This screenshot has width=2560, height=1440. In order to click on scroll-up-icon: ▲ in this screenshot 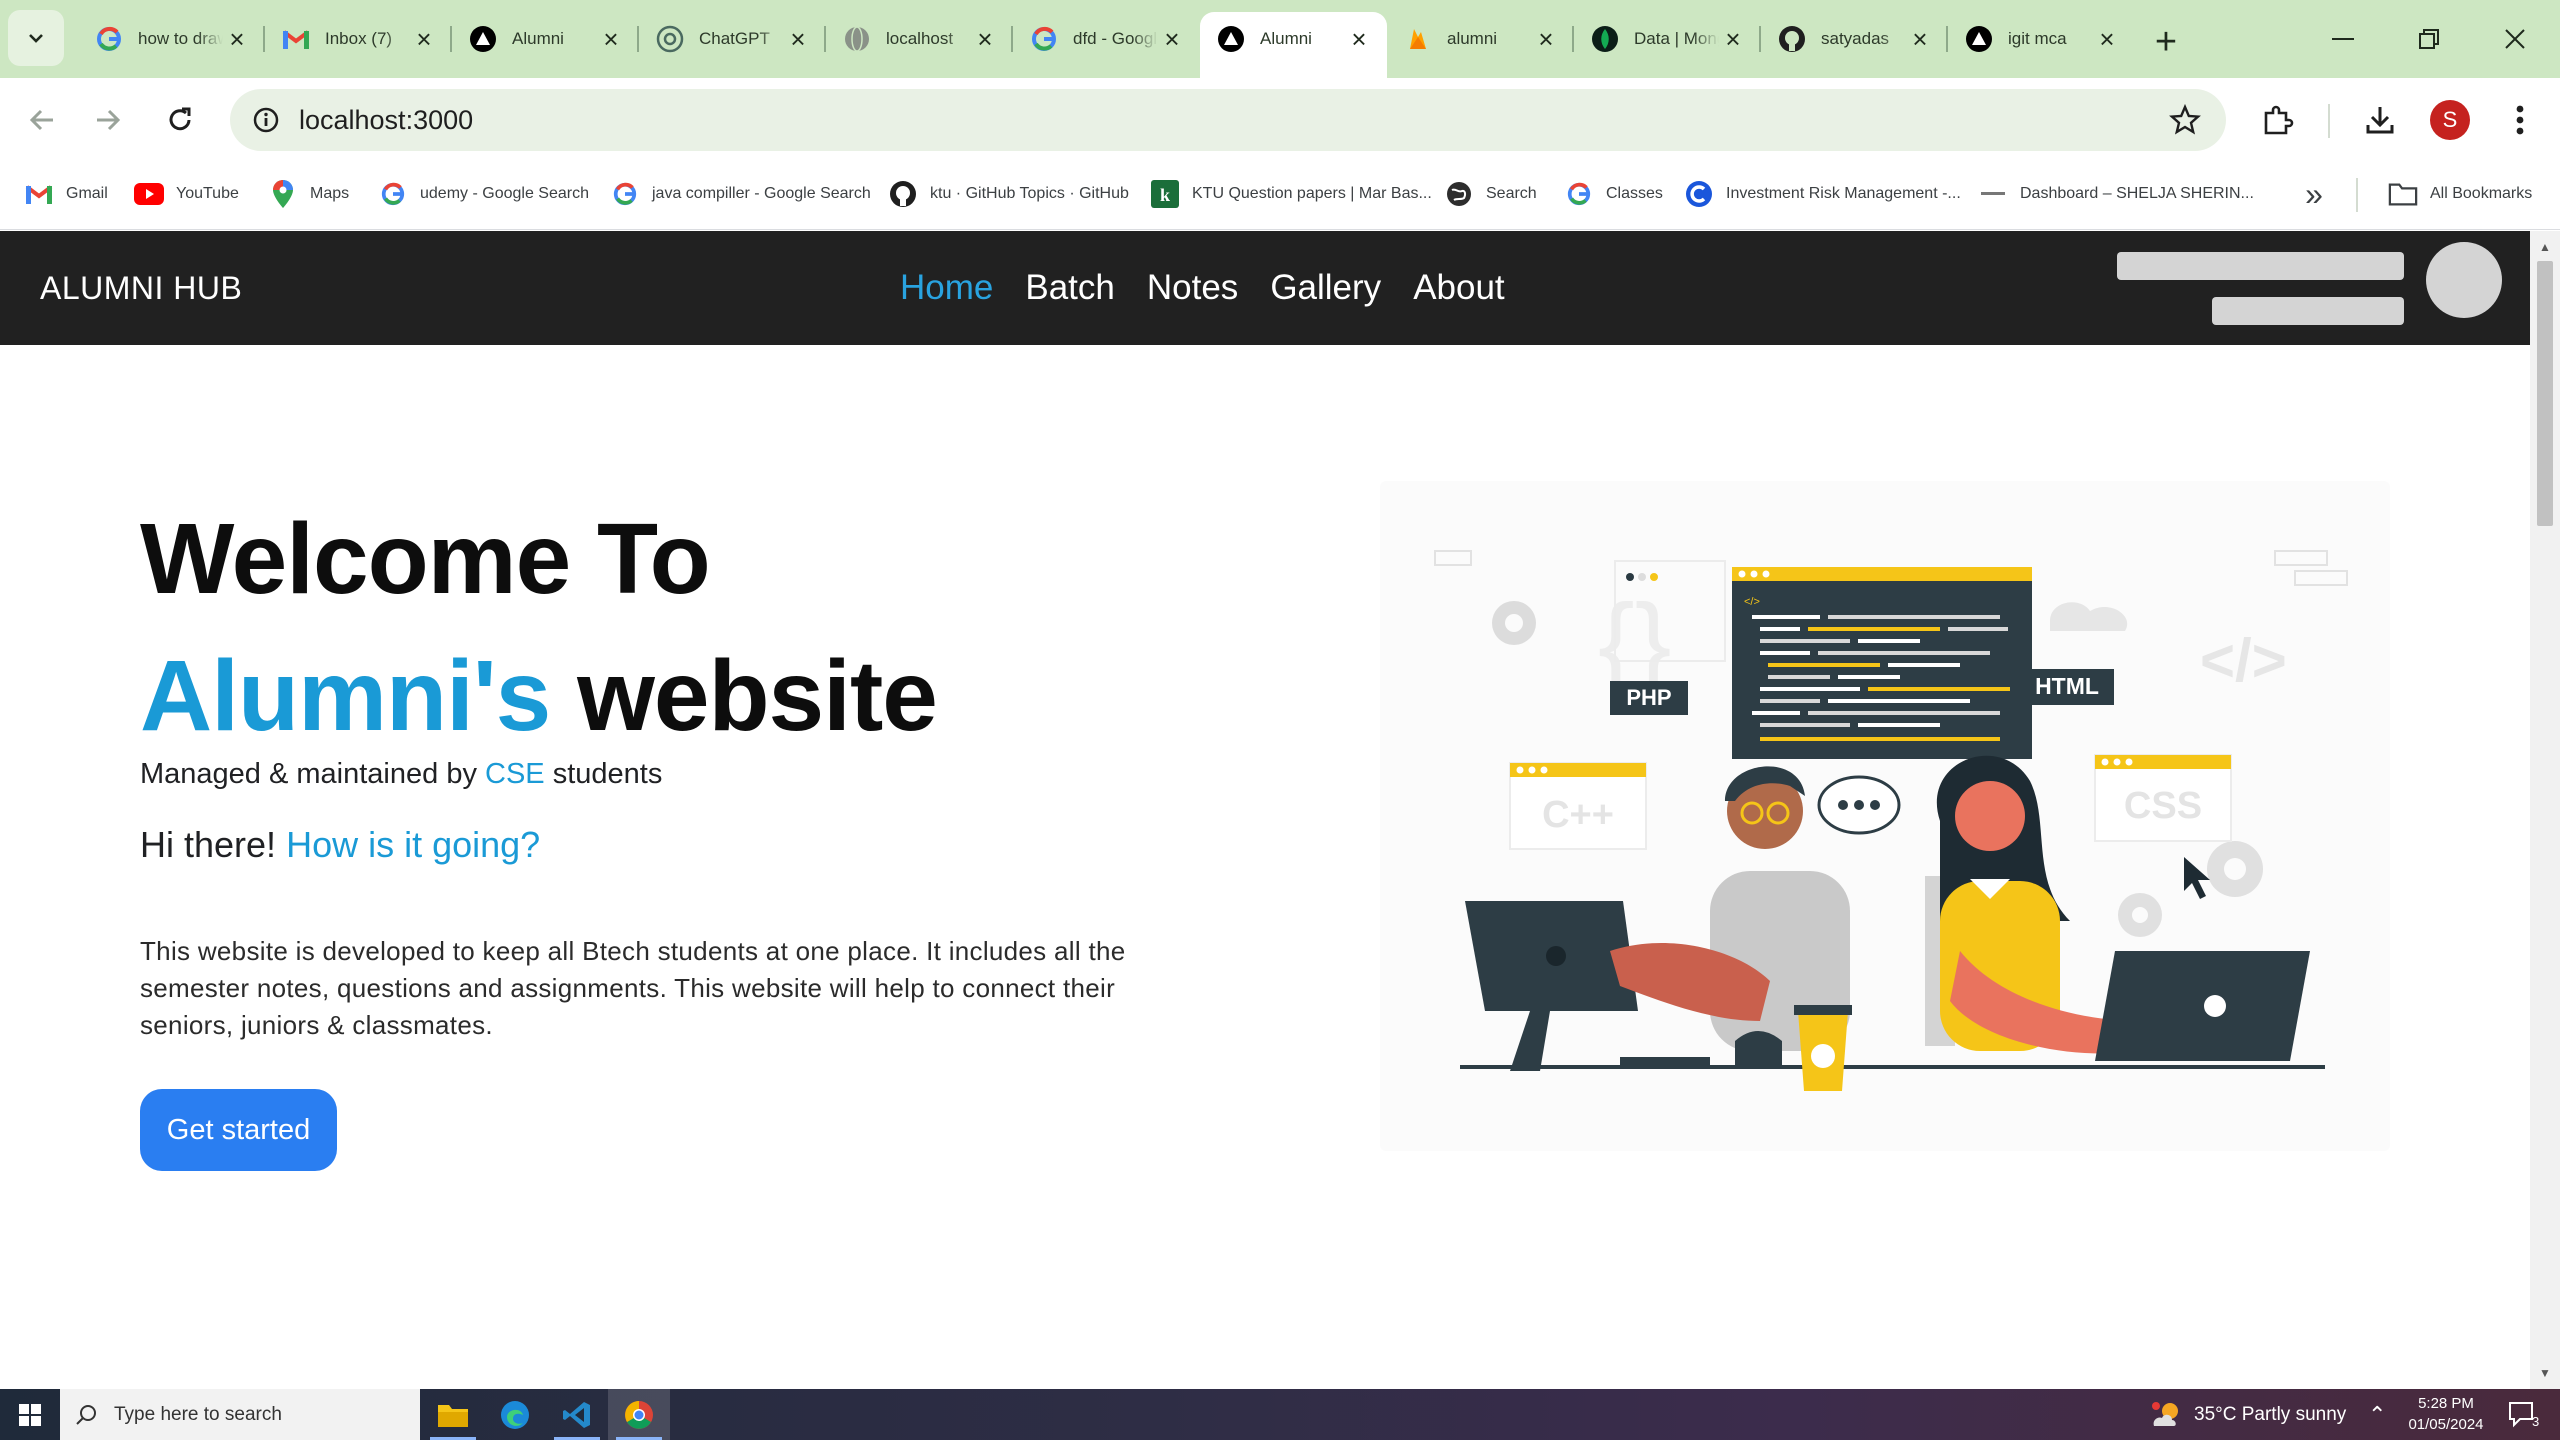, I will do `click(2545, 247)`.